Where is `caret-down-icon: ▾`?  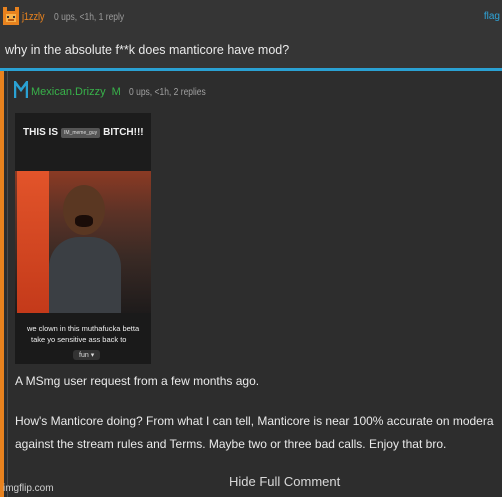 caret-down-icon: ▾ is located at coordinates (92, 355).